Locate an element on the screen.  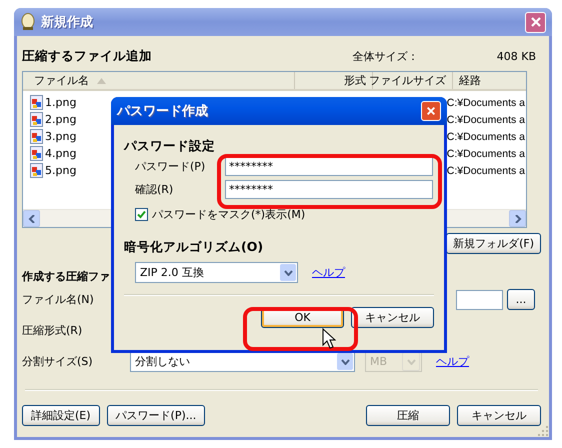
section-heading: パスワード設定 is located at coordinates (170, 146).